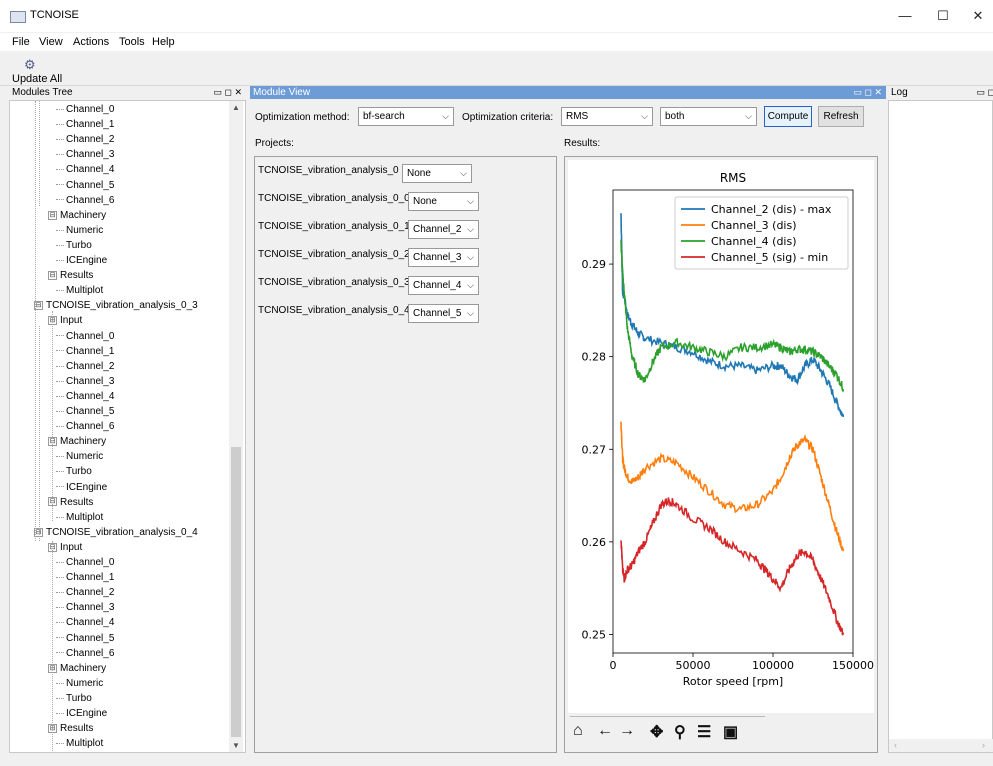 The height and width of the screenshot is (766, 993). Describe the element at coordinates (769, 257) in the screenshot. I see `legend-entry: Channel_5 (sig) - min` at that location.